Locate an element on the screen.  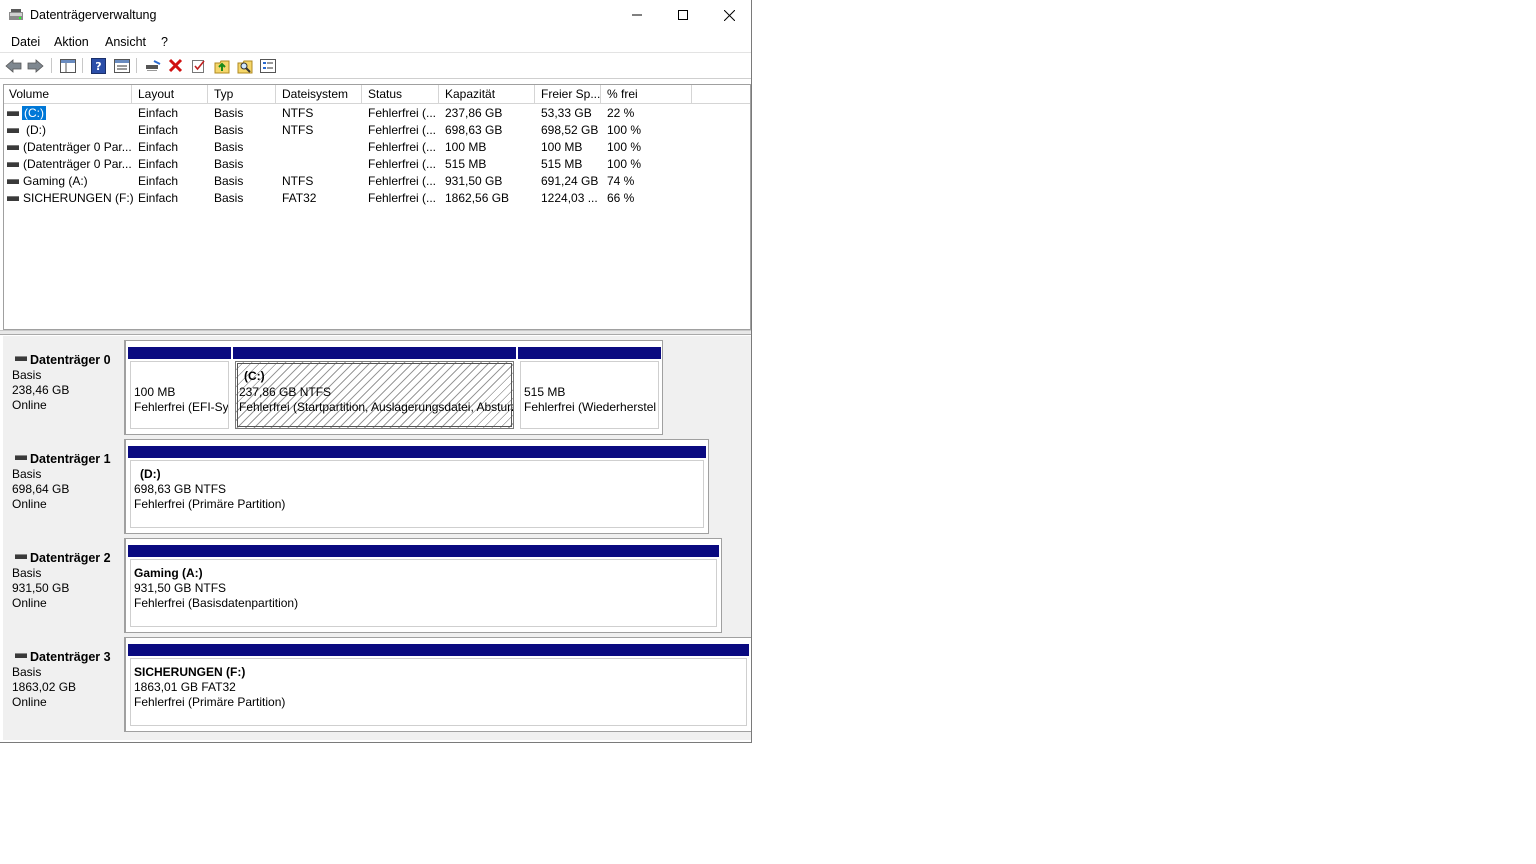
list-button is located at coordinates (267, 65).